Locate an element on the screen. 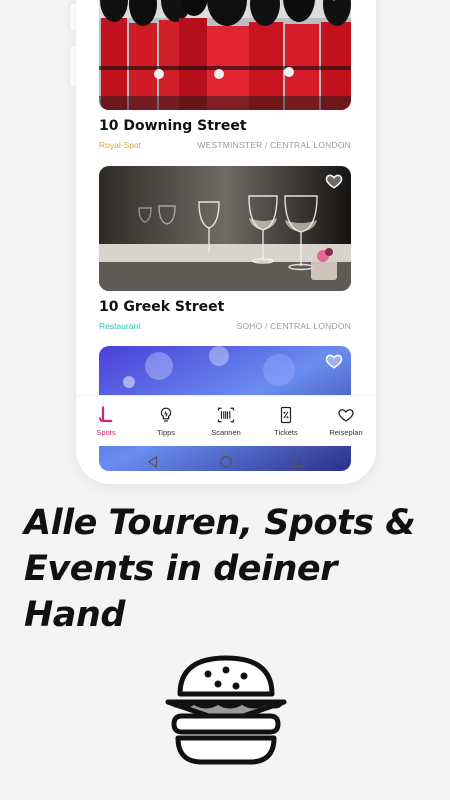 This screenshot has height=800, width=450. barcode-icon is located at coordinates (226, 414).